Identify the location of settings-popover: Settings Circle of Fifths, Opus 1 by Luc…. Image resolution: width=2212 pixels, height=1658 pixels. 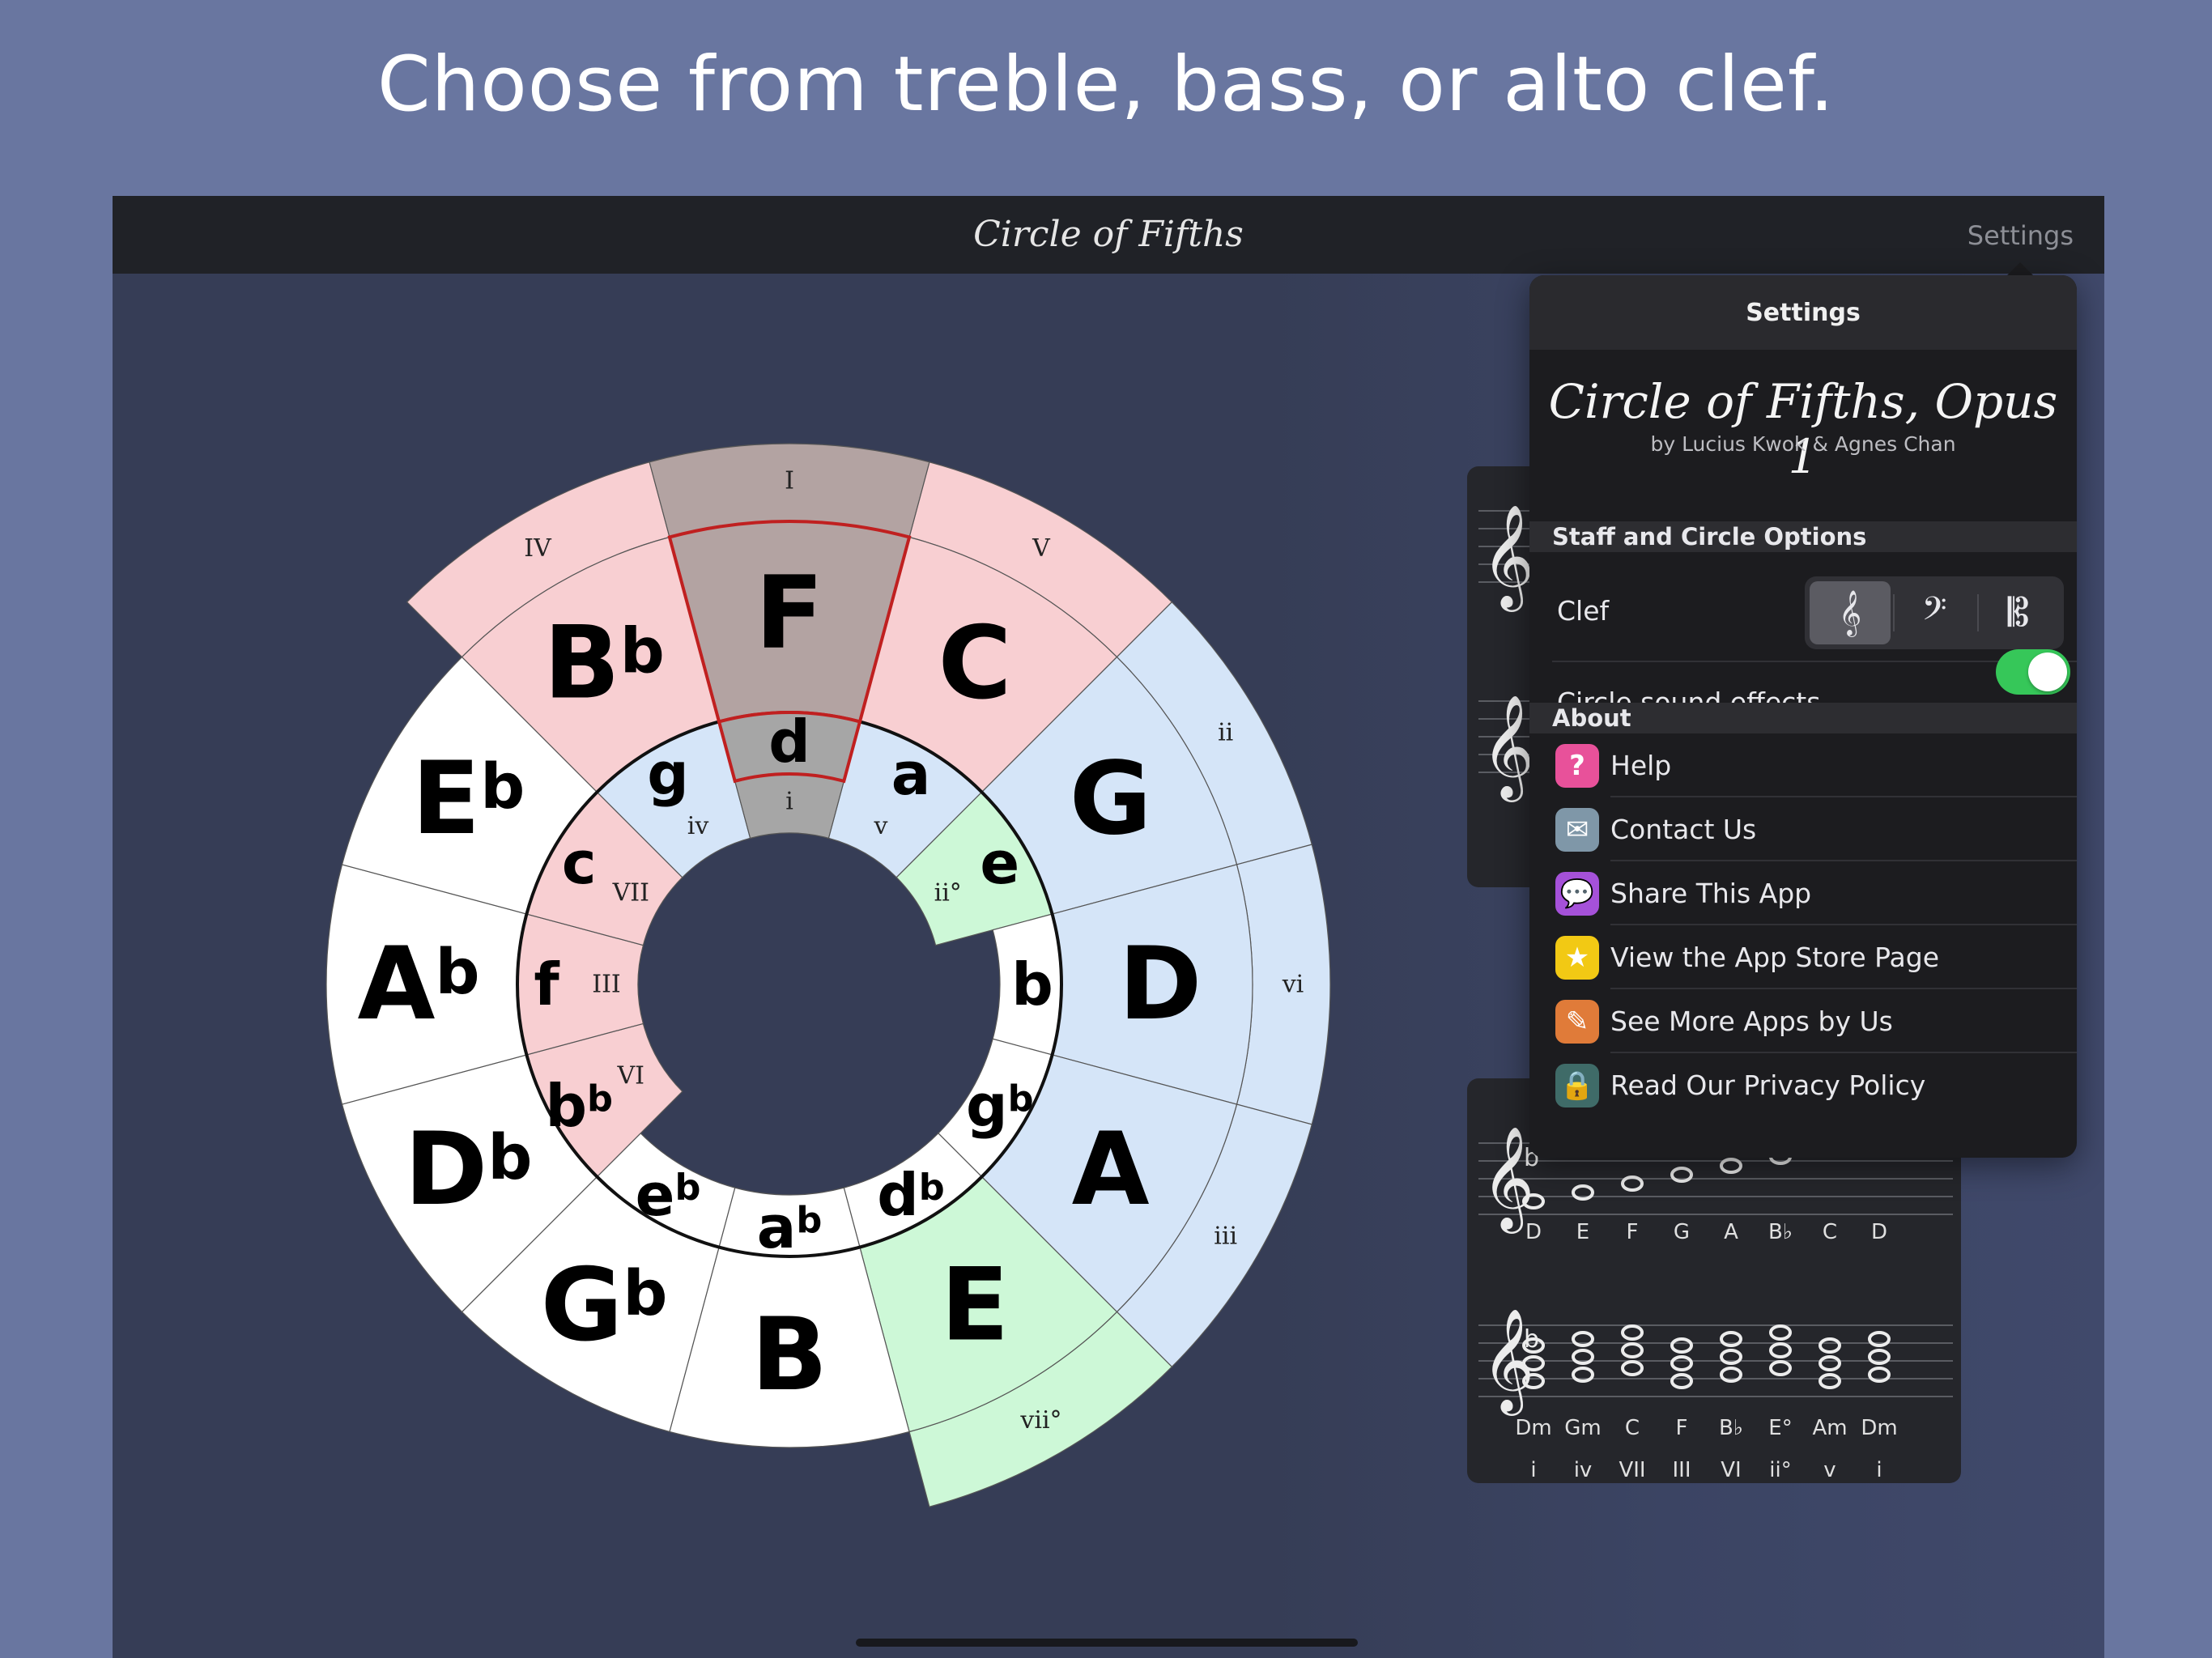
(1803, 716).